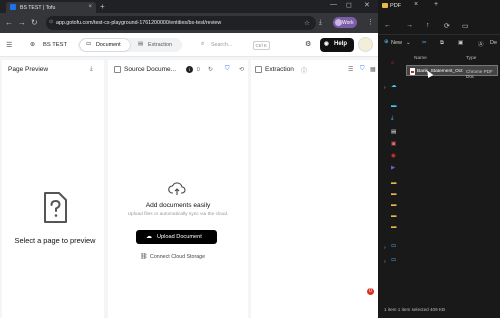  Describe the element at coordinates (465, 26) in the screenshot. I see `location-icon: ▭` at that location.